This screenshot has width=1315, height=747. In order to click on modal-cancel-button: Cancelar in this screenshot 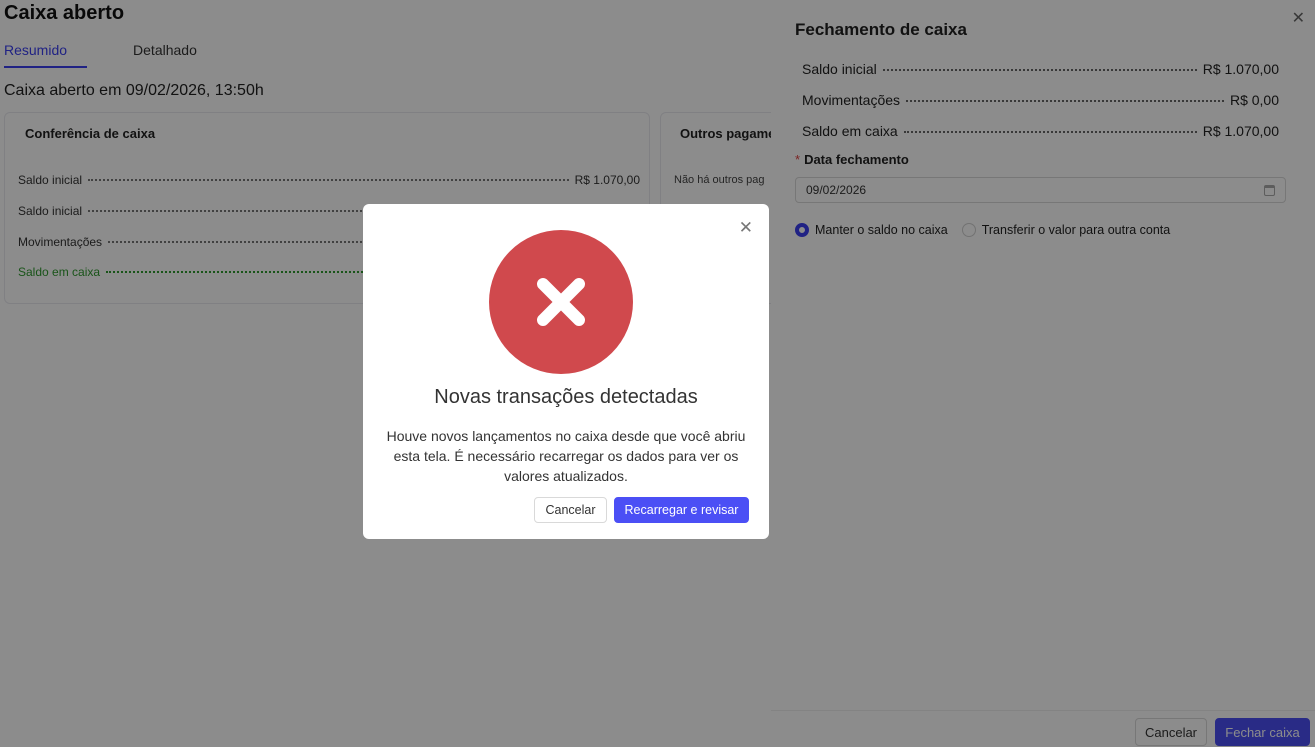, I will do `click(570, 510)`.